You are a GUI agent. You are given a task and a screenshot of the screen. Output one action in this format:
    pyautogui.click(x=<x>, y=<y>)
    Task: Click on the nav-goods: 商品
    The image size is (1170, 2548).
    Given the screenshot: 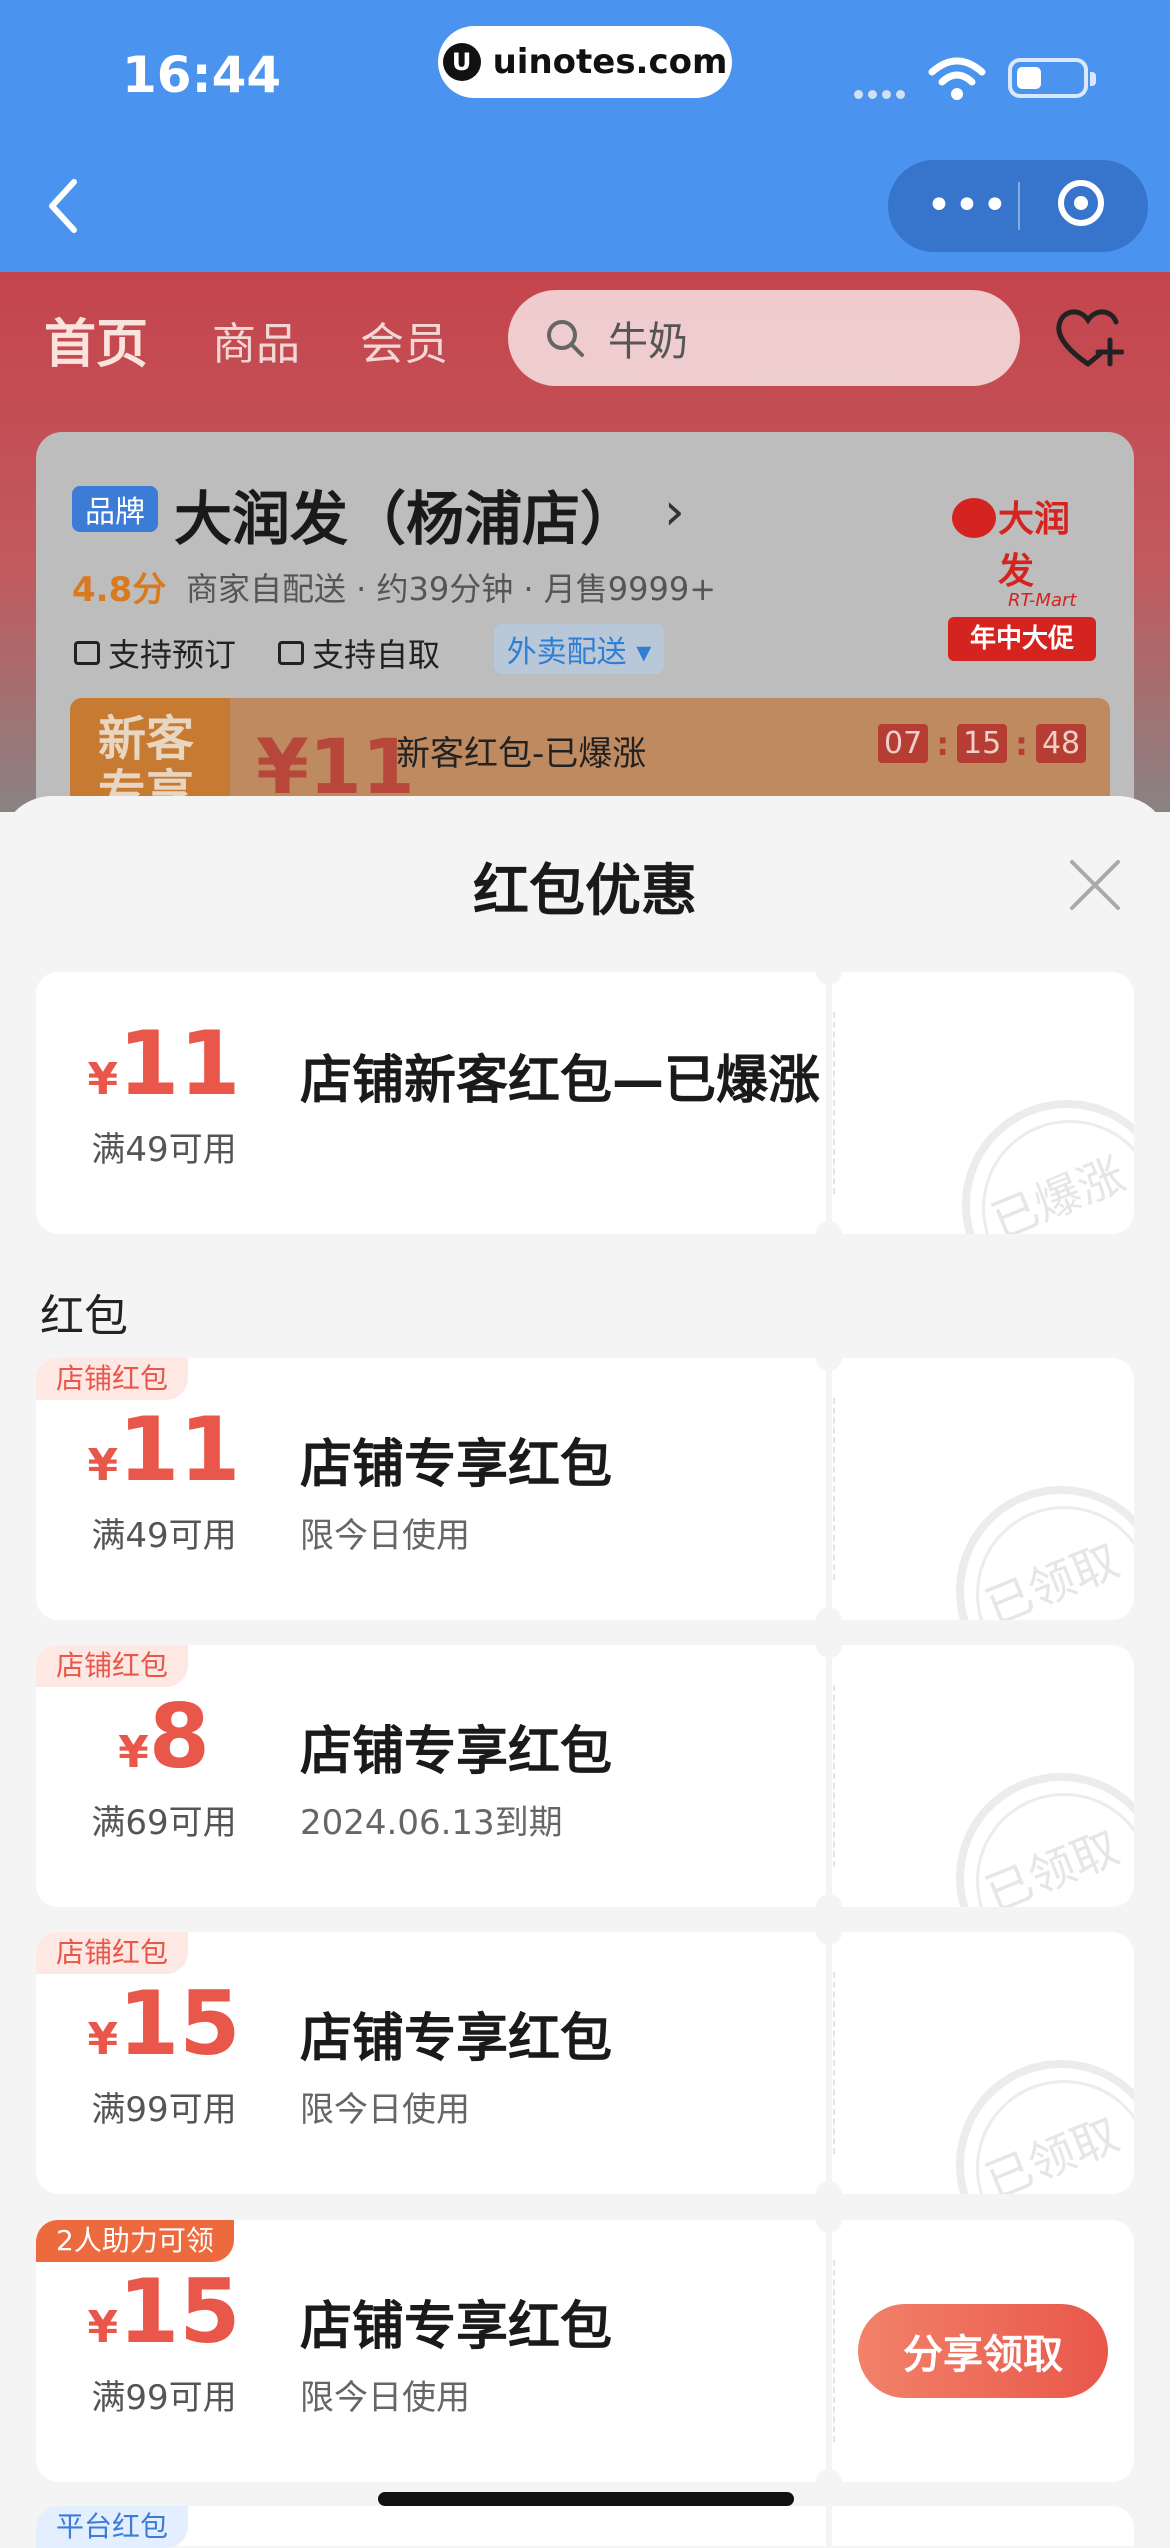 What is the action you would take?
    pyautogui.click(x=256, y=340)
    